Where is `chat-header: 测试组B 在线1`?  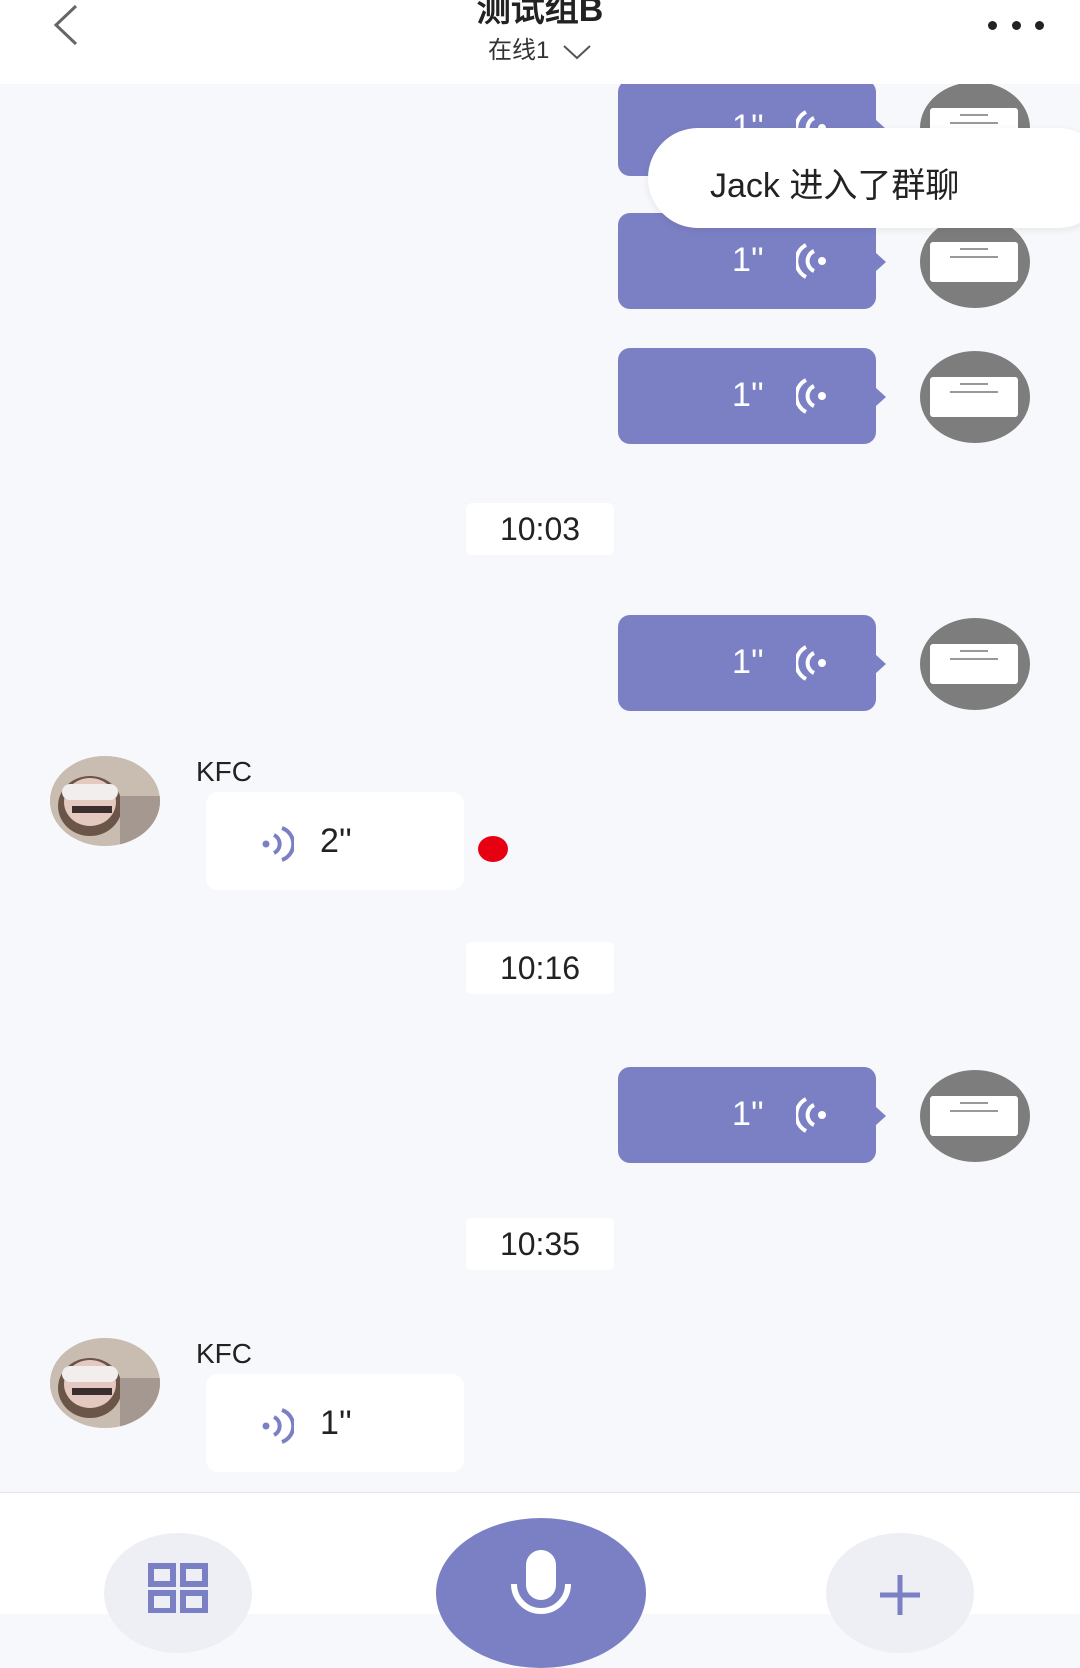 chat-header: 测试组B 在线1 is located at coordinates (540, 42).